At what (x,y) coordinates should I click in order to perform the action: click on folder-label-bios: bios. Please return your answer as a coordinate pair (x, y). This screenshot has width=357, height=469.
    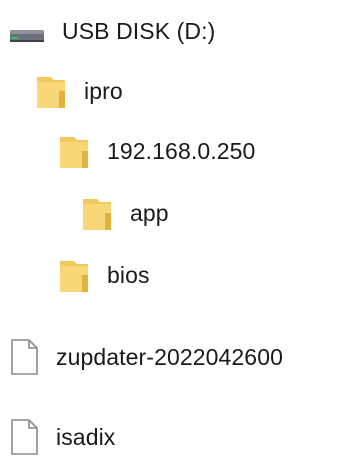
    Looking at the image, I should click on (128, 274).